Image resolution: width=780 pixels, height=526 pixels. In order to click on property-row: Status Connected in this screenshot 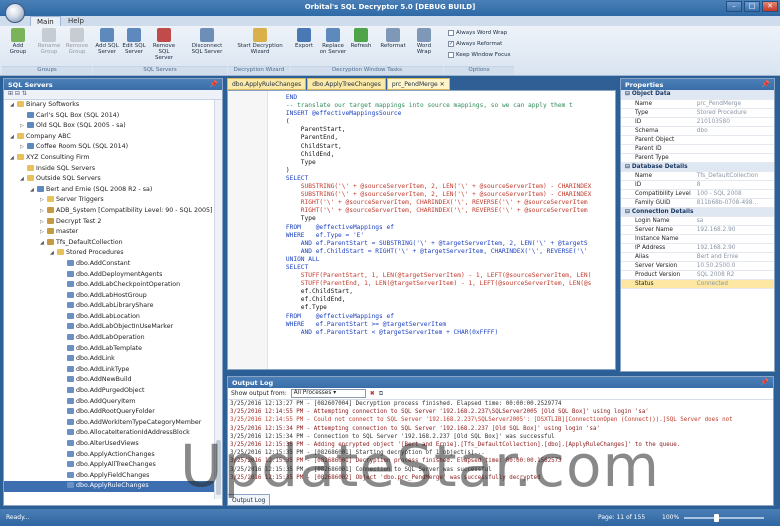, I will do `click(697, 284)`.